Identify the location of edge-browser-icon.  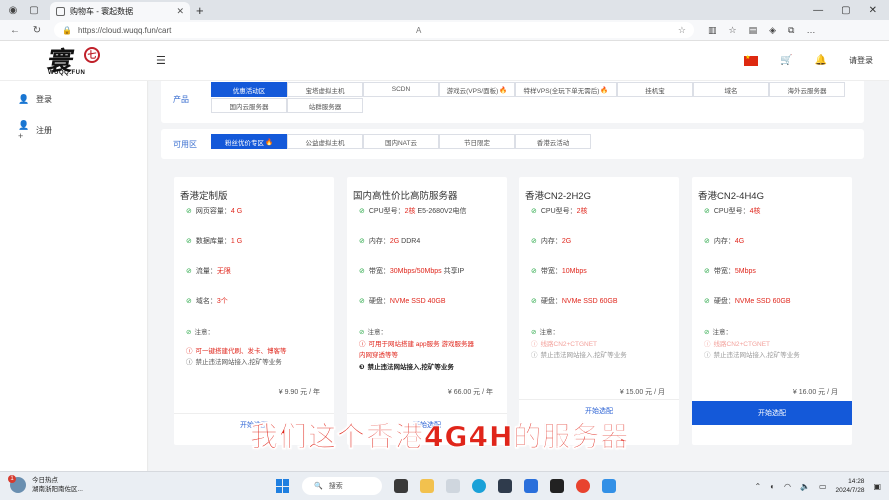
(479, 486).